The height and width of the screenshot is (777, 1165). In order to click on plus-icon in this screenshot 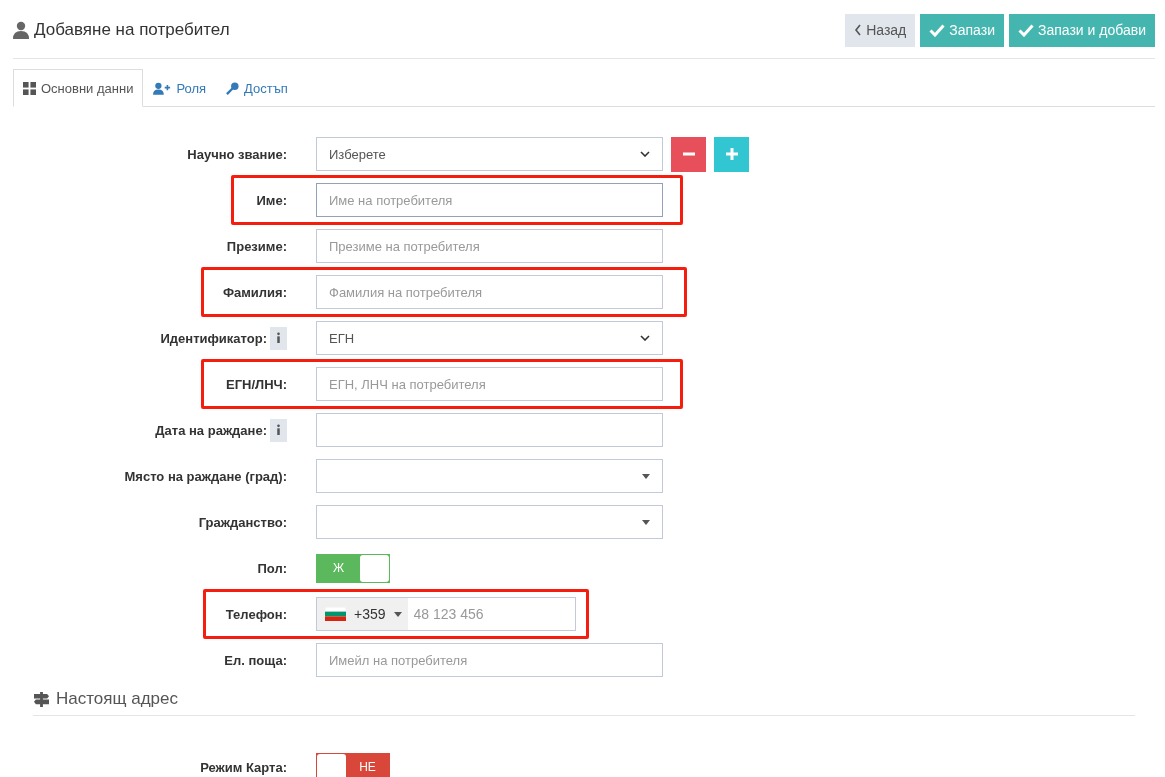, I will do `click(731, 154)`.